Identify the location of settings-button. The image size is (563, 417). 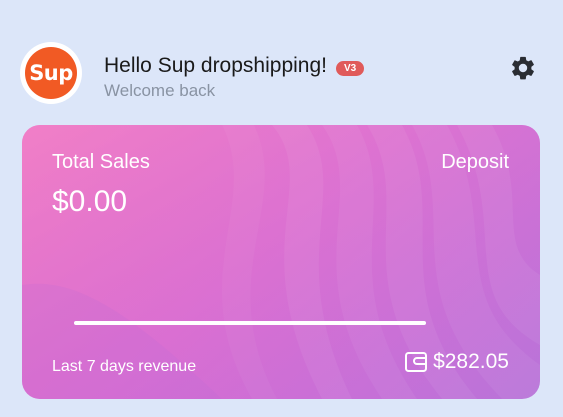
(523, 68).